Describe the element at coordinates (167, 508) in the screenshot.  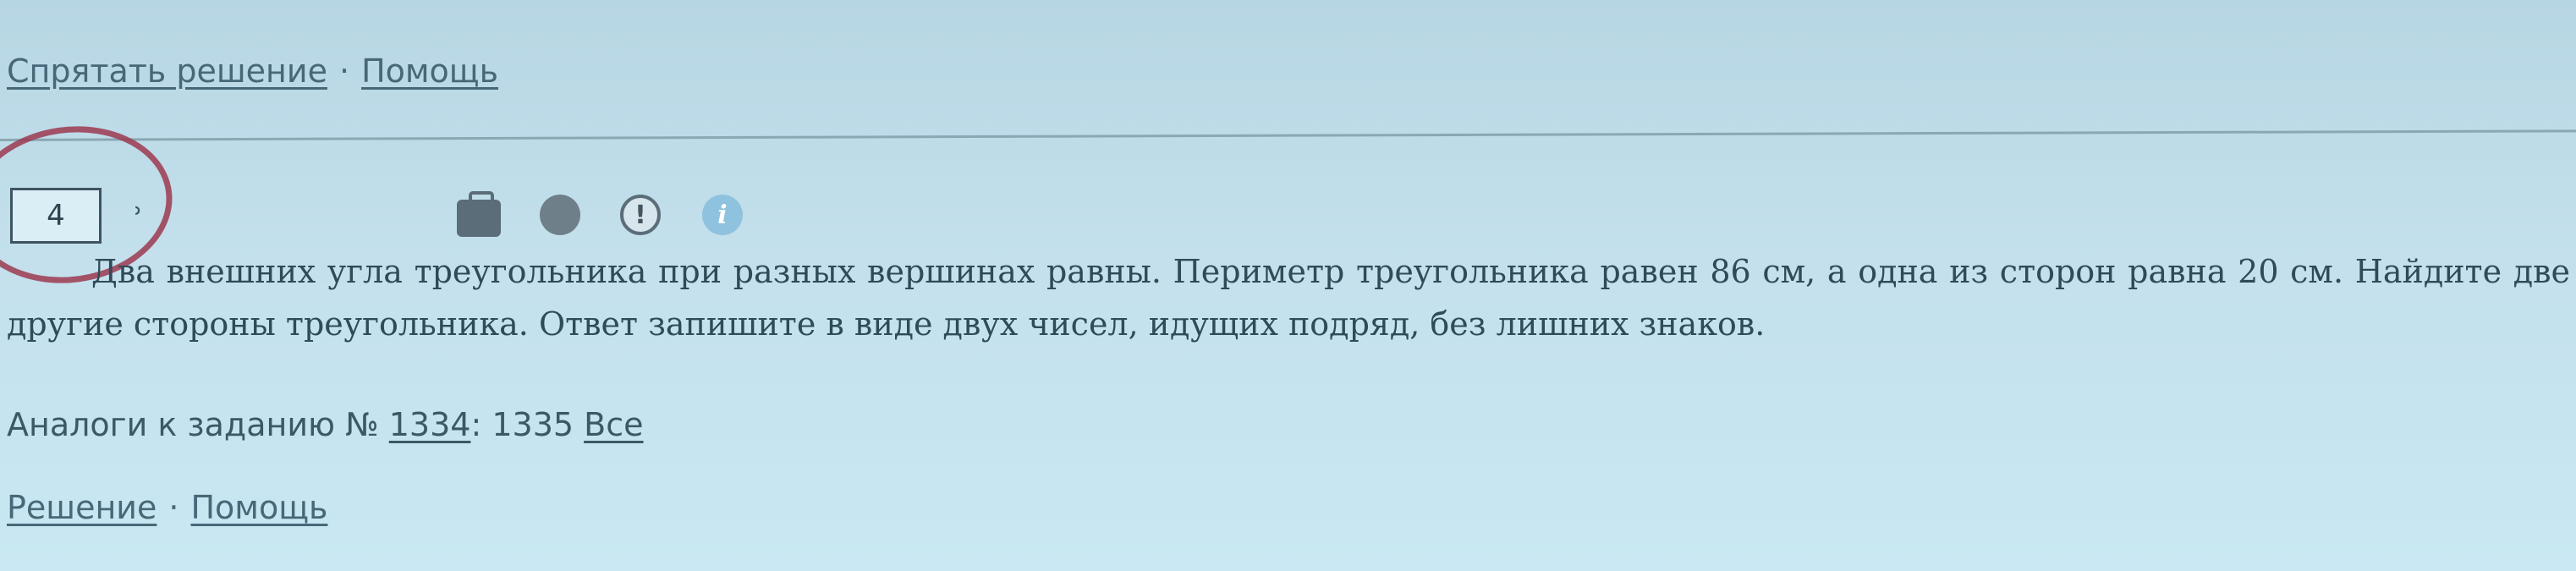
I see `bottom-links: Решение · Помощь` at that location.